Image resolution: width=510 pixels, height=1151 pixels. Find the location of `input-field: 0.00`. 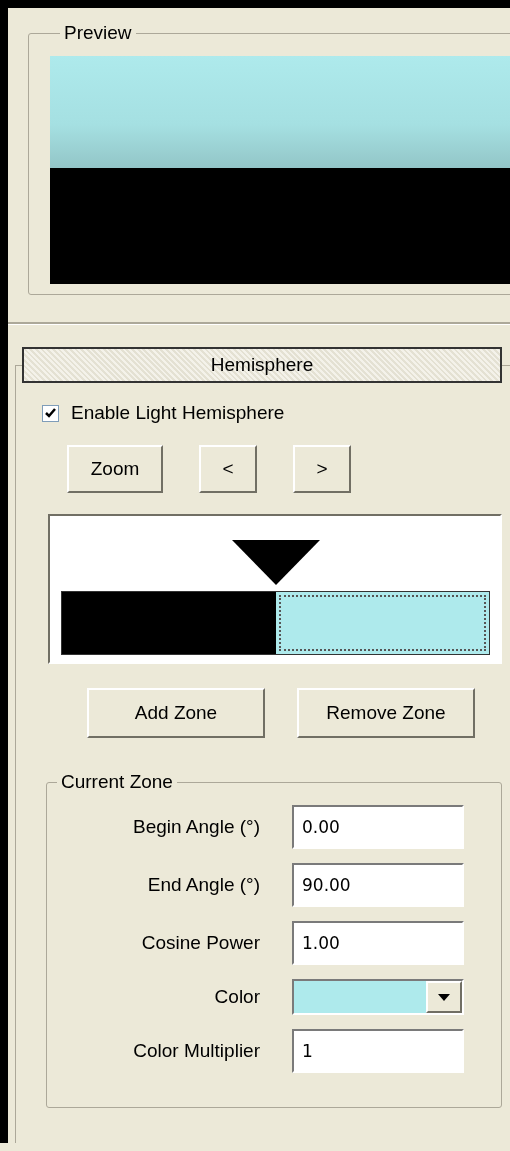

input-field: 0.00 is located at coordinates (378, 827).